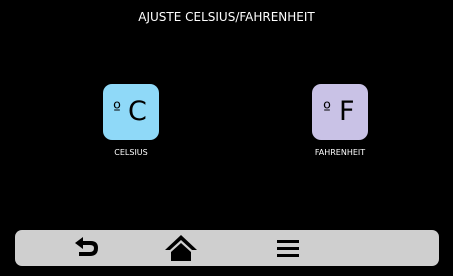 The width and height of the screenshot is (453, 276). Describe the element at coordinates (226, 17) in the screenshot. I see `page-title: AJUSTE CELSIUS/FAHRENHEIT` at that location.